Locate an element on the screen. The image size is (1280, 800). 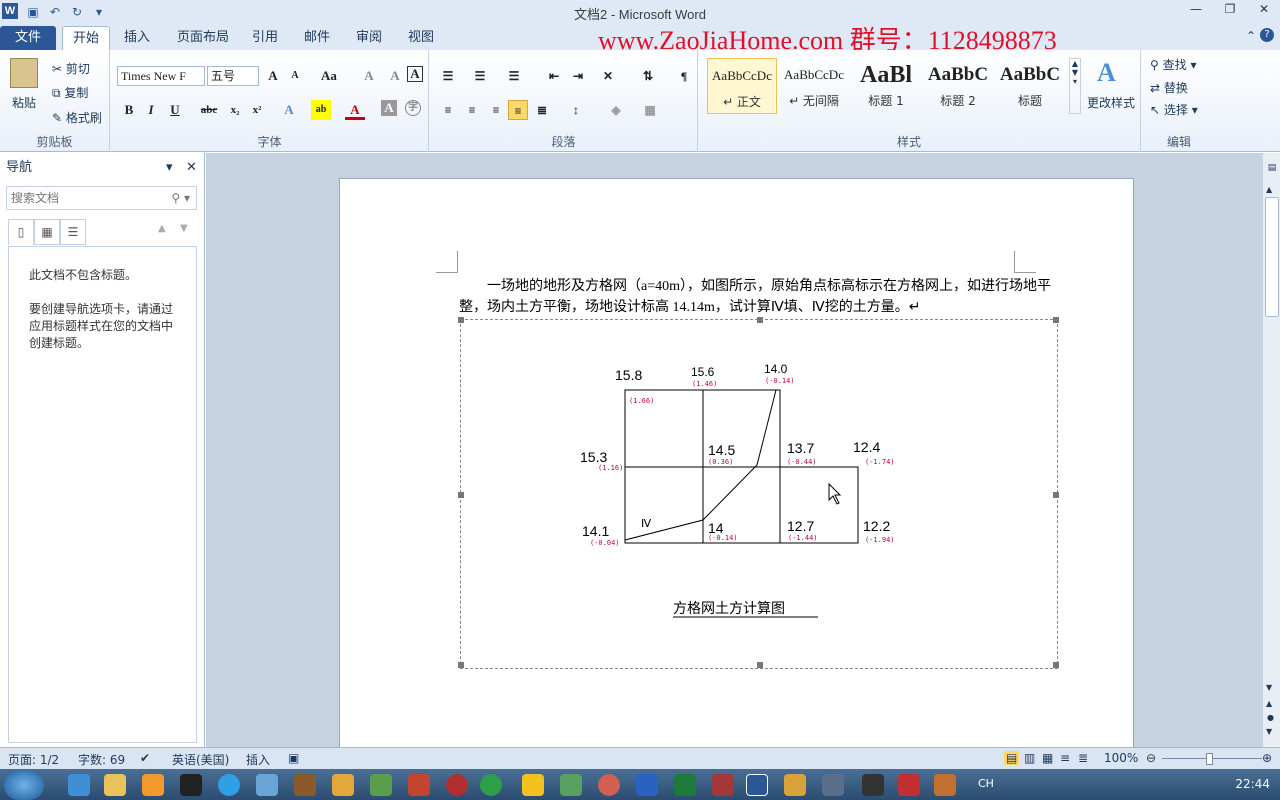
font-name-combo: Times New F is located at coordinates (161, 76).